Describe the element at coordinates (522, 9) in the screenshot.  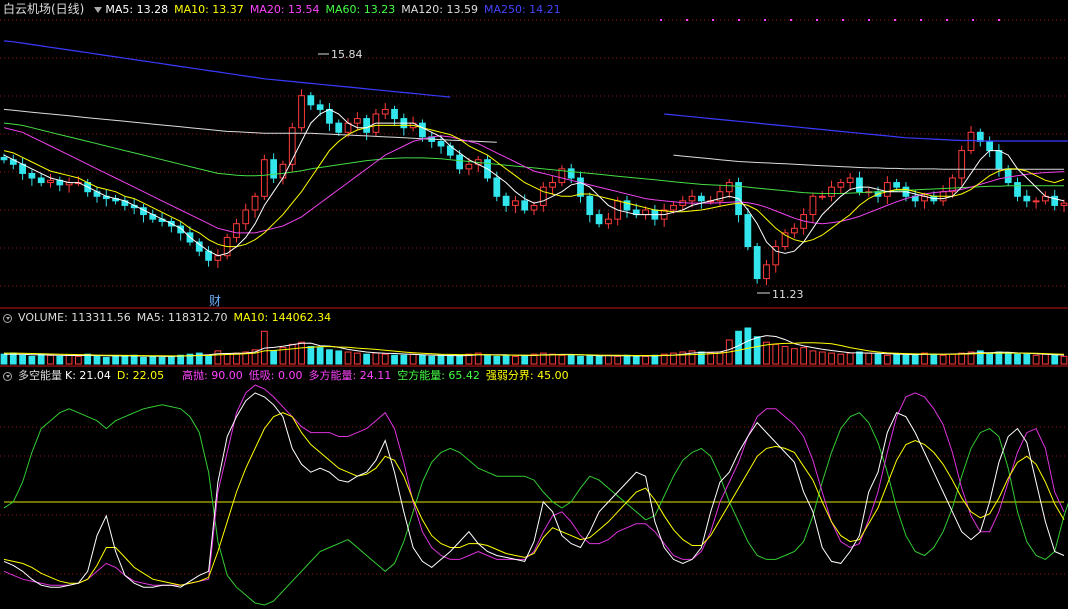
I see `ma250-label: MA250: 14.21` at that location.